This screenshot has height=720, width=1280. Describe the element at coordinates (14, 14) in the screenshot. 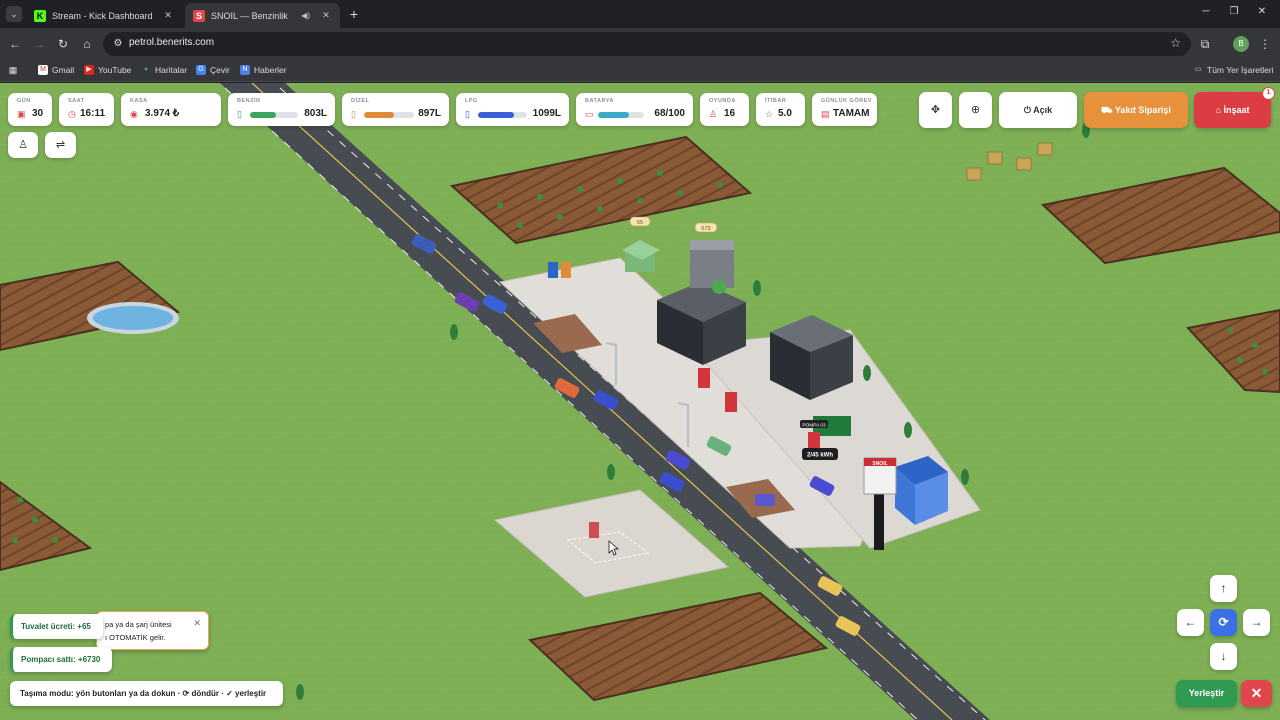

I see `tab-search-icon: ⌄` at that location.